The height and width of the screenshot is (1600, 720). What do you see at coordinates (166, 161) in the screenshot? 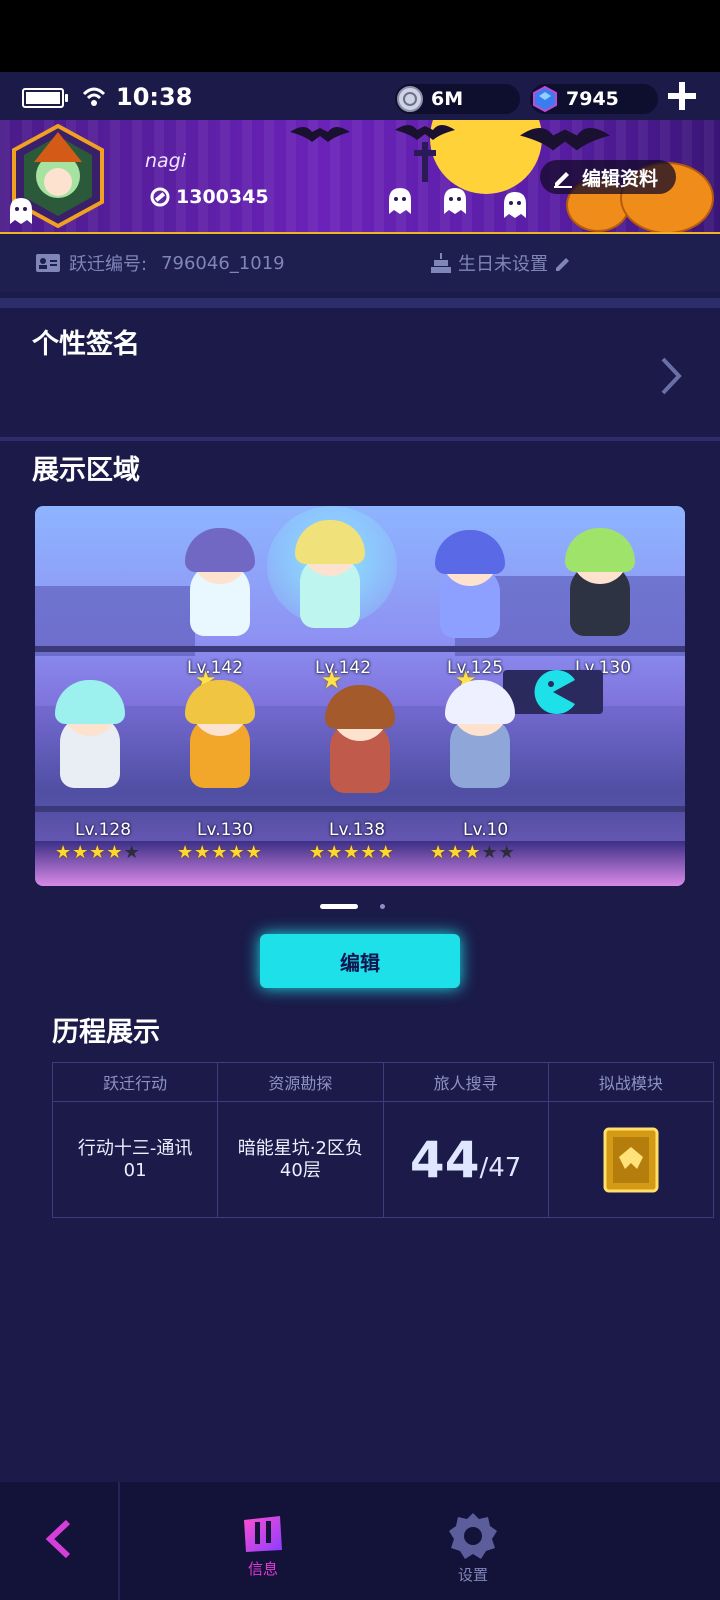
I see `username: nagi` at bounding box center [166, 161].